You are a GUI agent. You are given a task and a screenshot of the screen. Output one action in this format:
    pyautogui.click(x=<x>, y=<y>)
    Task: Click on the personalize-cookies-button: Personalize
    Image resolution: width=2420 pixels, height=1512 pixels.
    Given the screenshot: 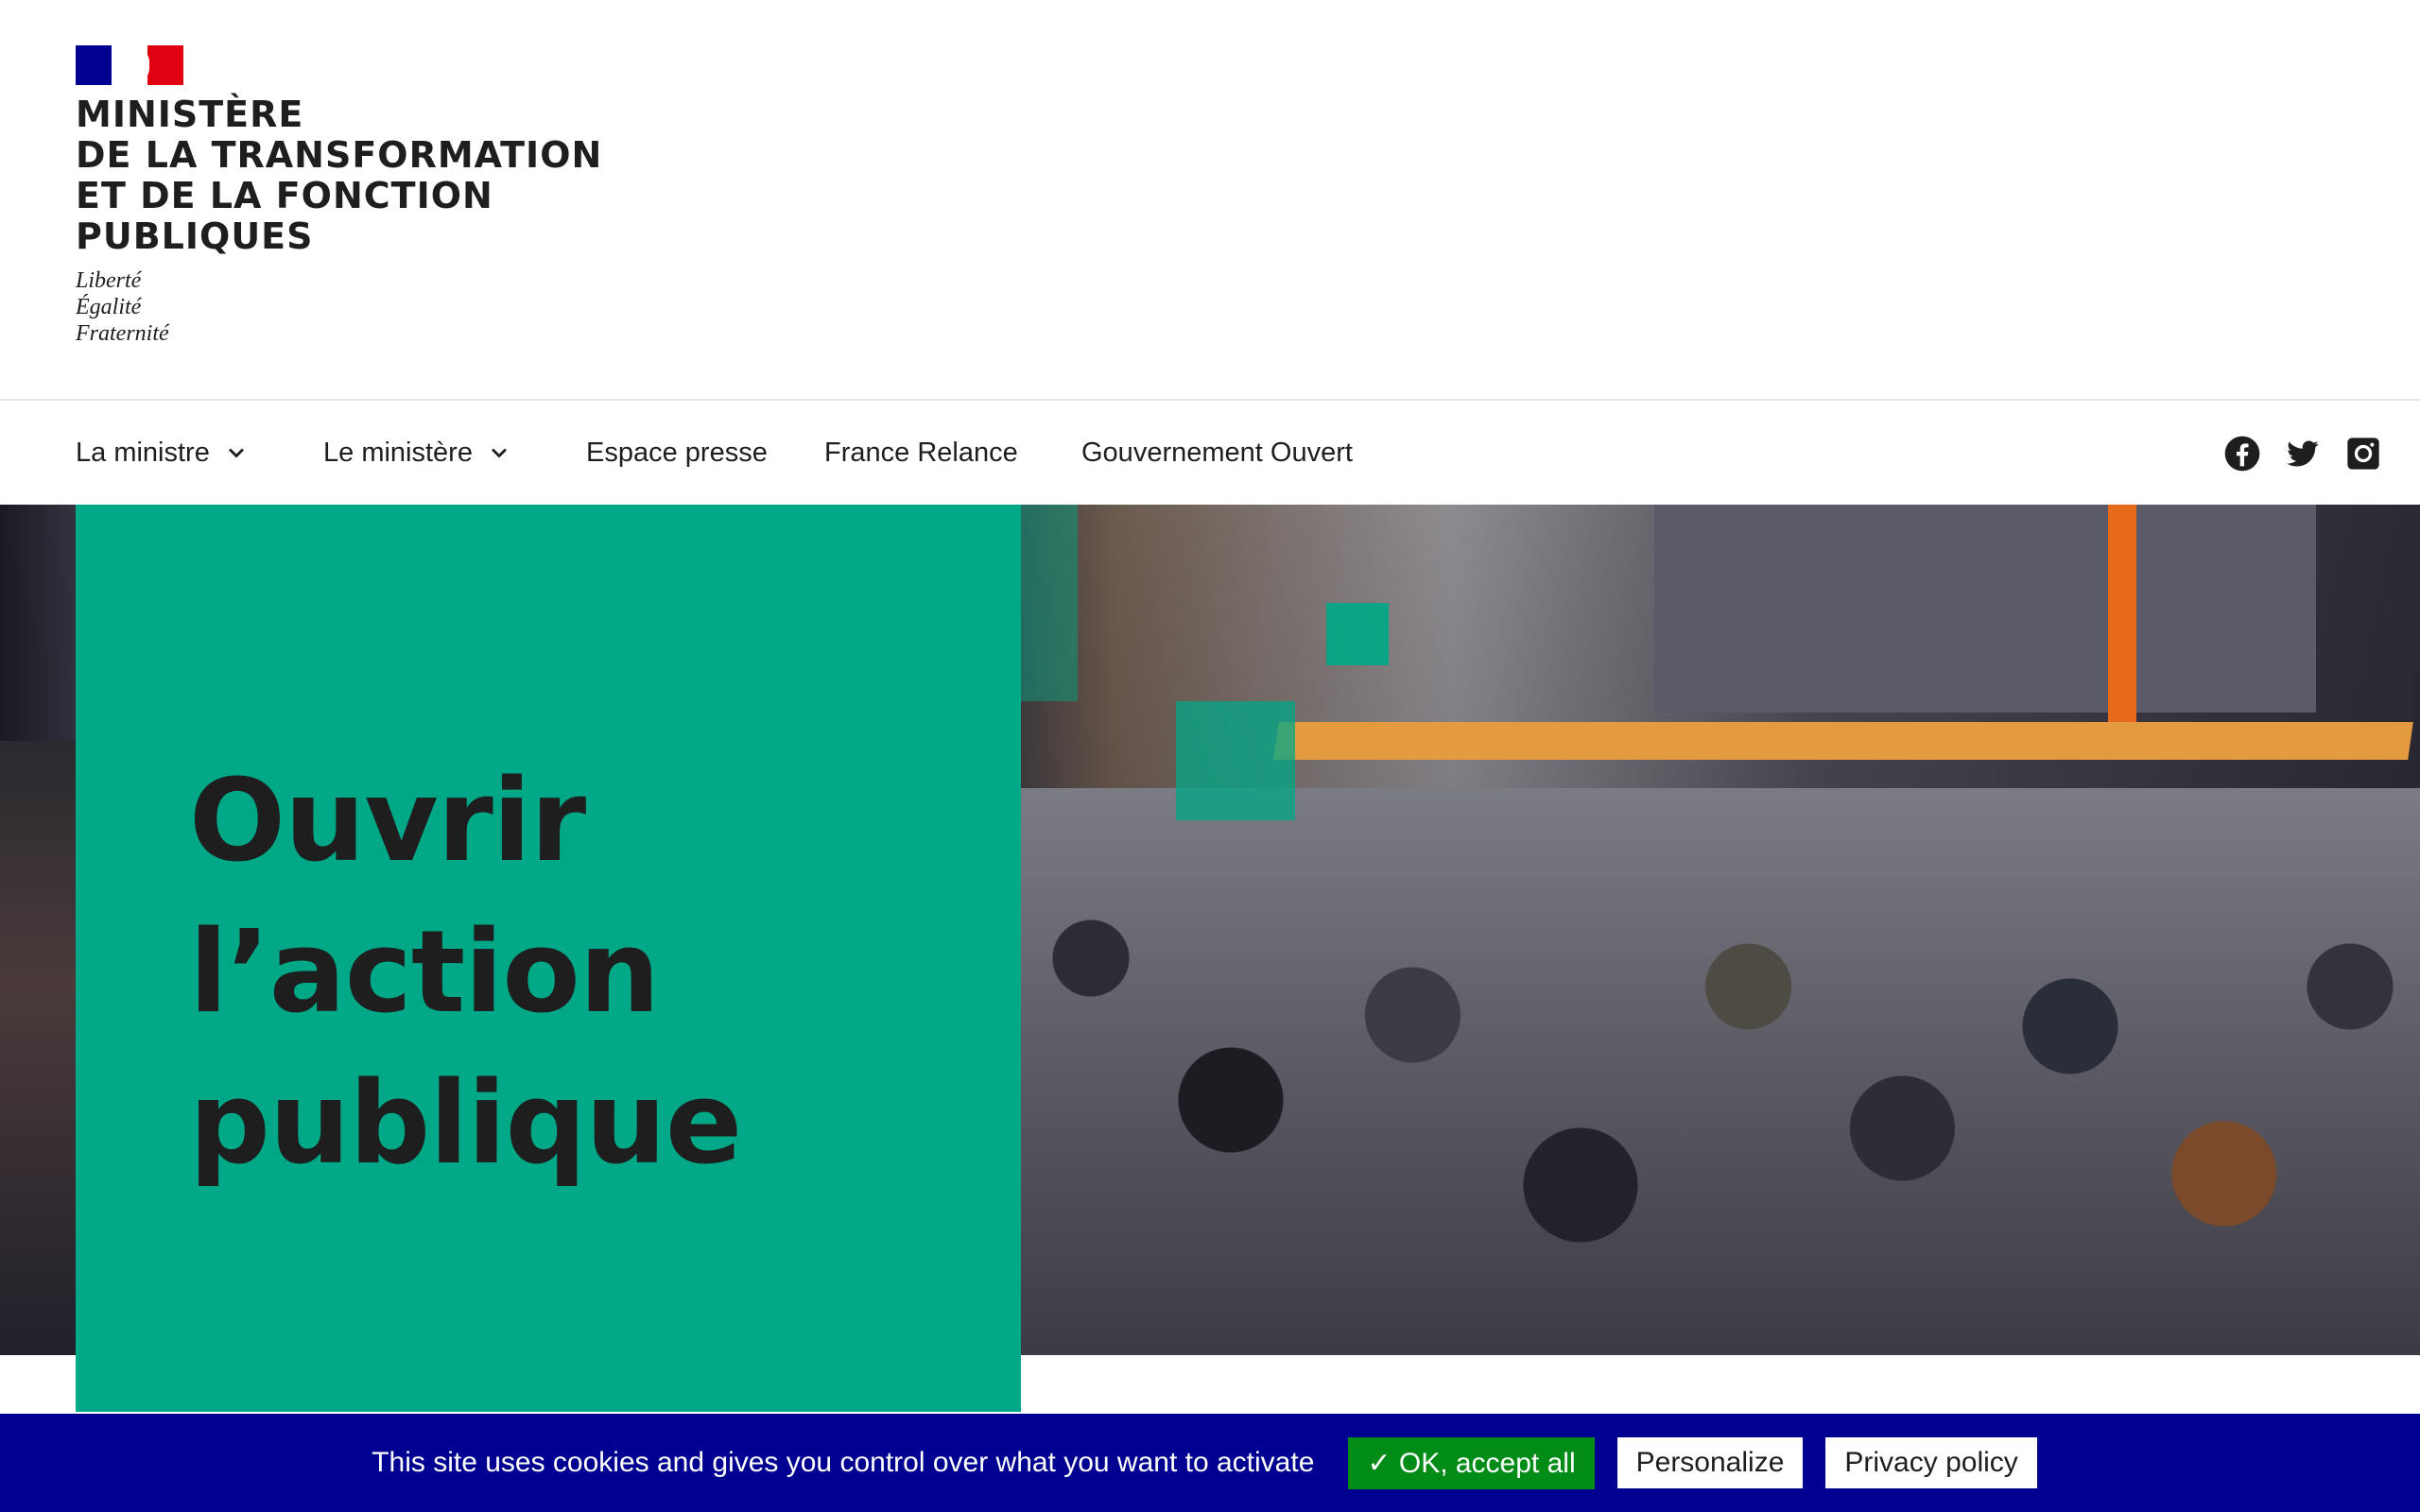 What is the action you would take?
    pyautogui.click(x=1710, y=1462)
    